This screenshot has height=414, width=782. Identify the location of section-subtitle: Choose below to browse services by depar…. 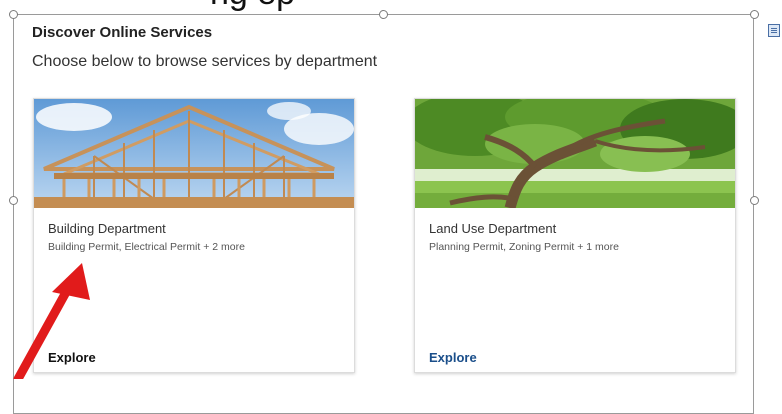
(205, 61).